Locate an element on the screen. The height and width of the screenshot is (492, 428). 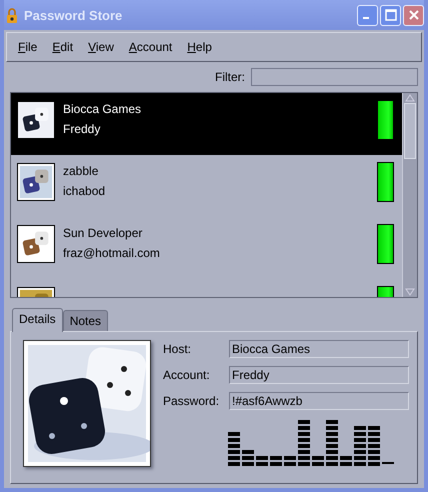
maximize-button is located at coordinates (390, 15).